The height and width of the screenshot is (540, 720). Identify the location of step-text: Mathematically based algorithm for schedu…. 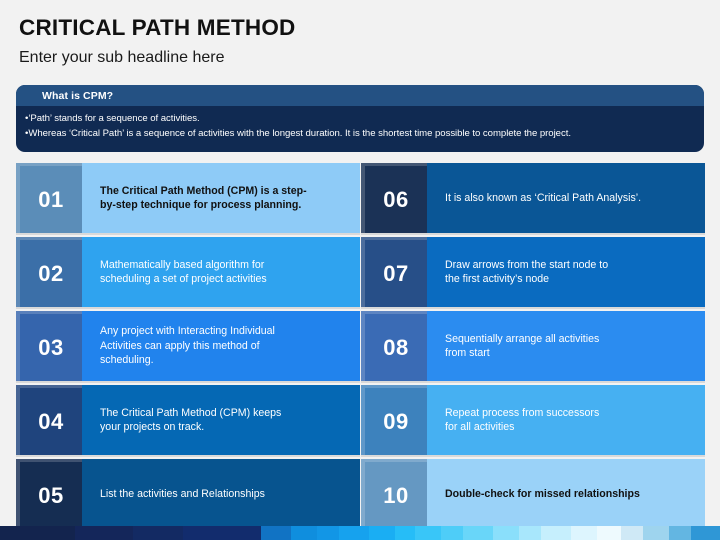
(221, 272).